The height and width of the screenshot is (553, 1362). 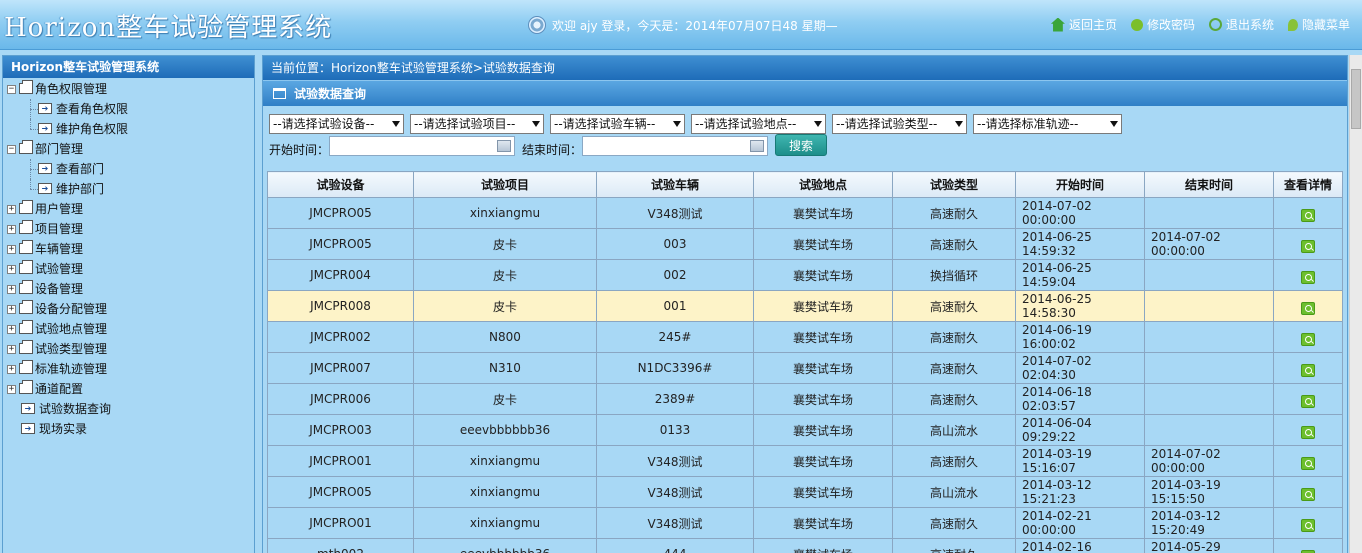 I want to click on sidebar-item: + 试验地点管理, so click(x=128, y=329).